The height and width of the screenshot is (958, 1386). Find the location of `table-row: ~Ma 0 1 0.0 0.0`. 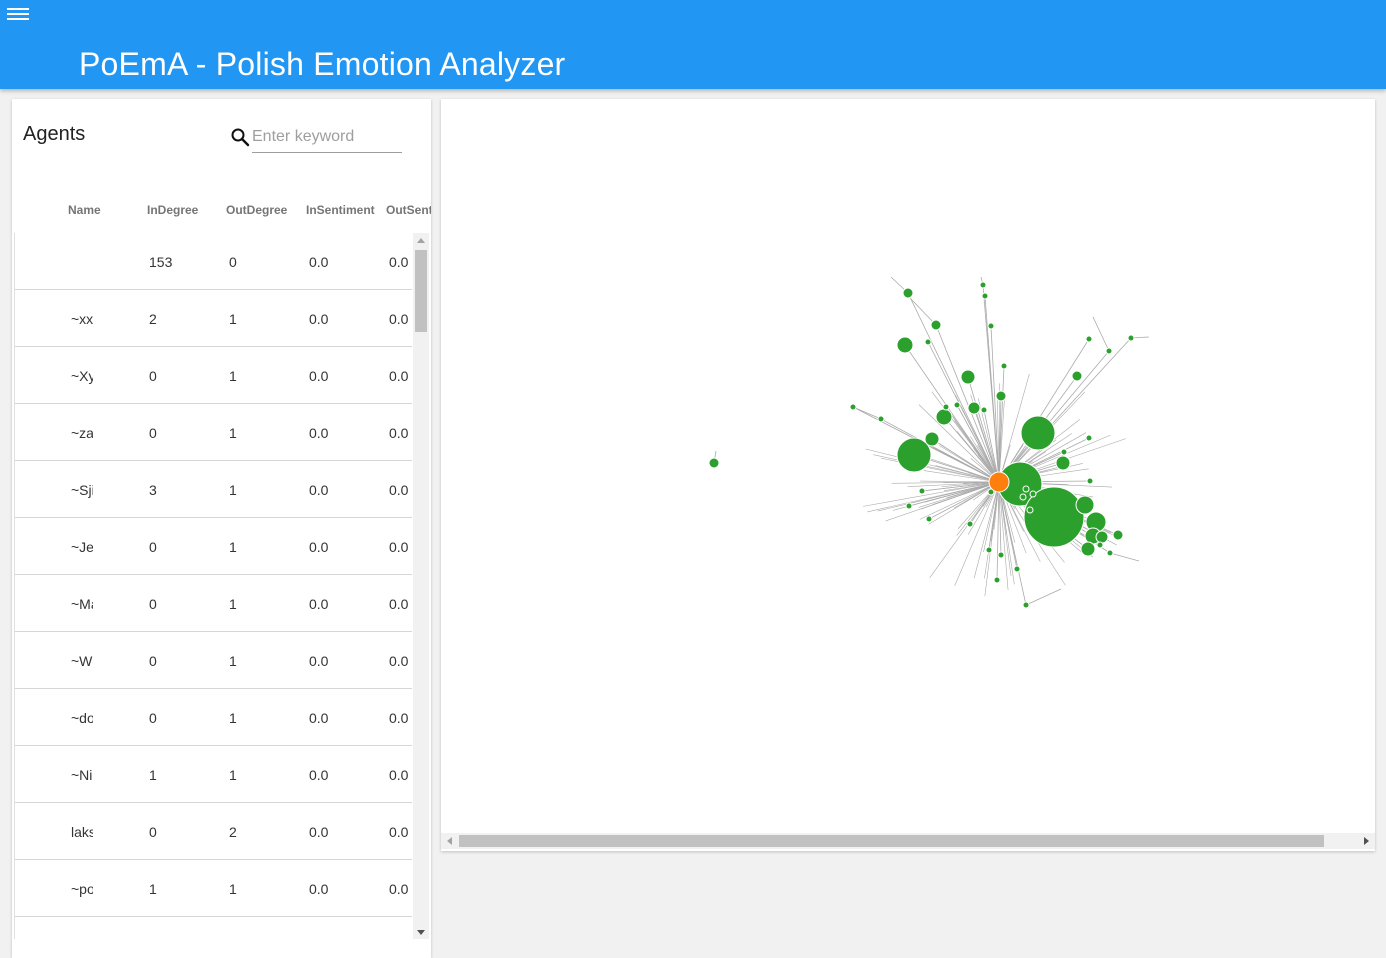

table-row: ~Ma 0 1 0.0 0.0 is located at coordinates (213, 603).